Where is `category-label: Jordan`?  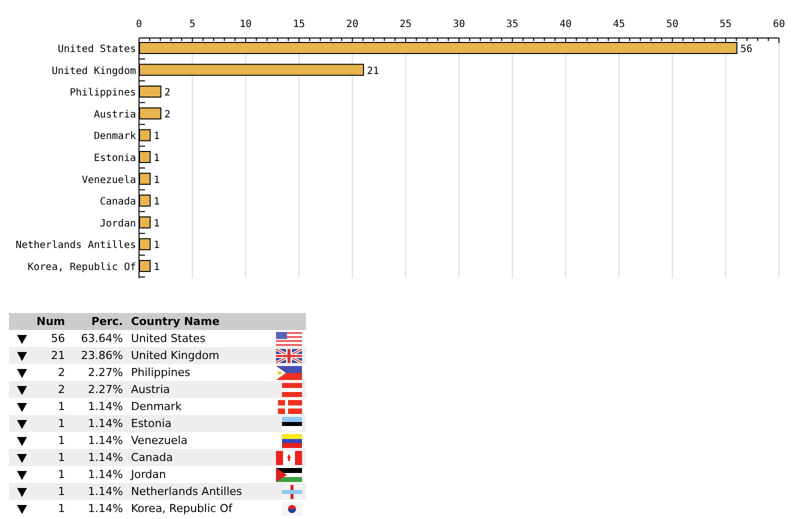 category-label: Jordan is located at coordinates (118, 224).